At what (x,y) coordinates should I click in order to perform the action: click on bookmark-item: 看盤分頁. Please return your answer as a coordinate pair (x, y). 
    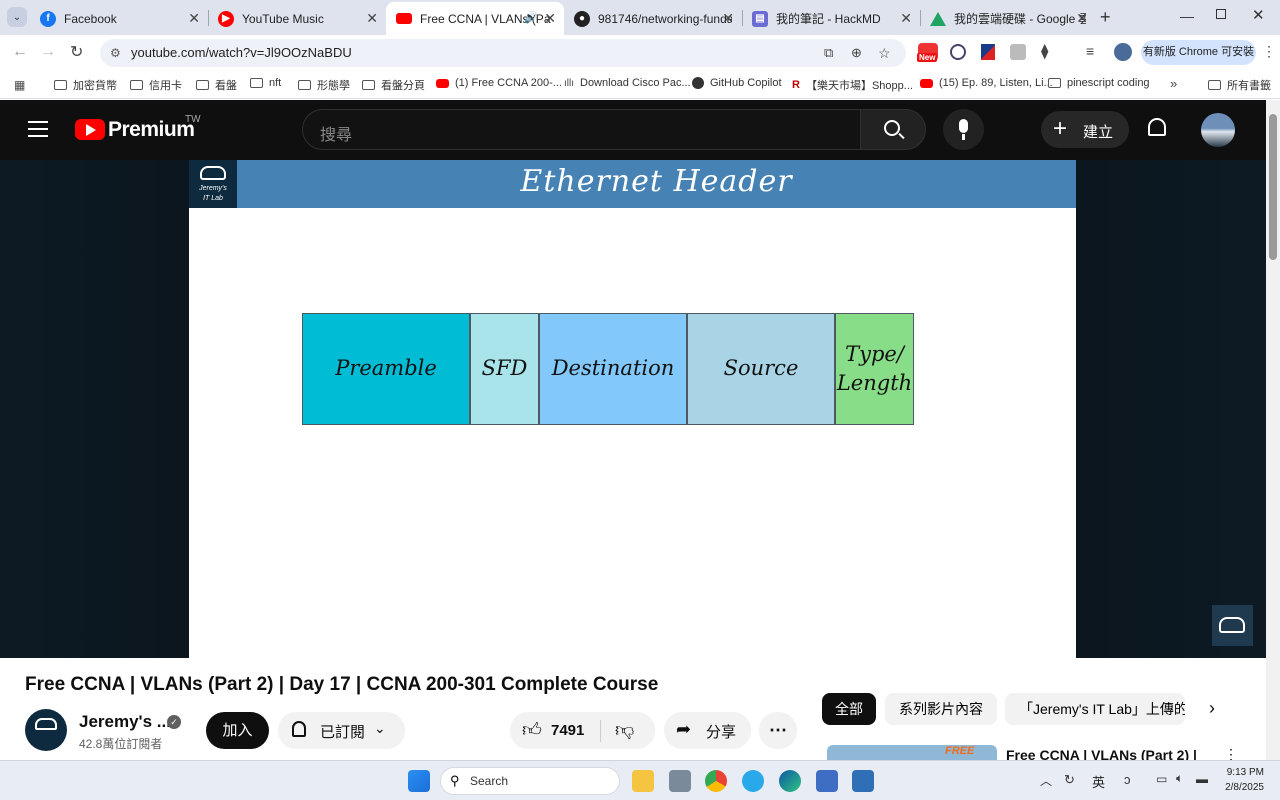
    Looking at the image, I should click on (393, 85).